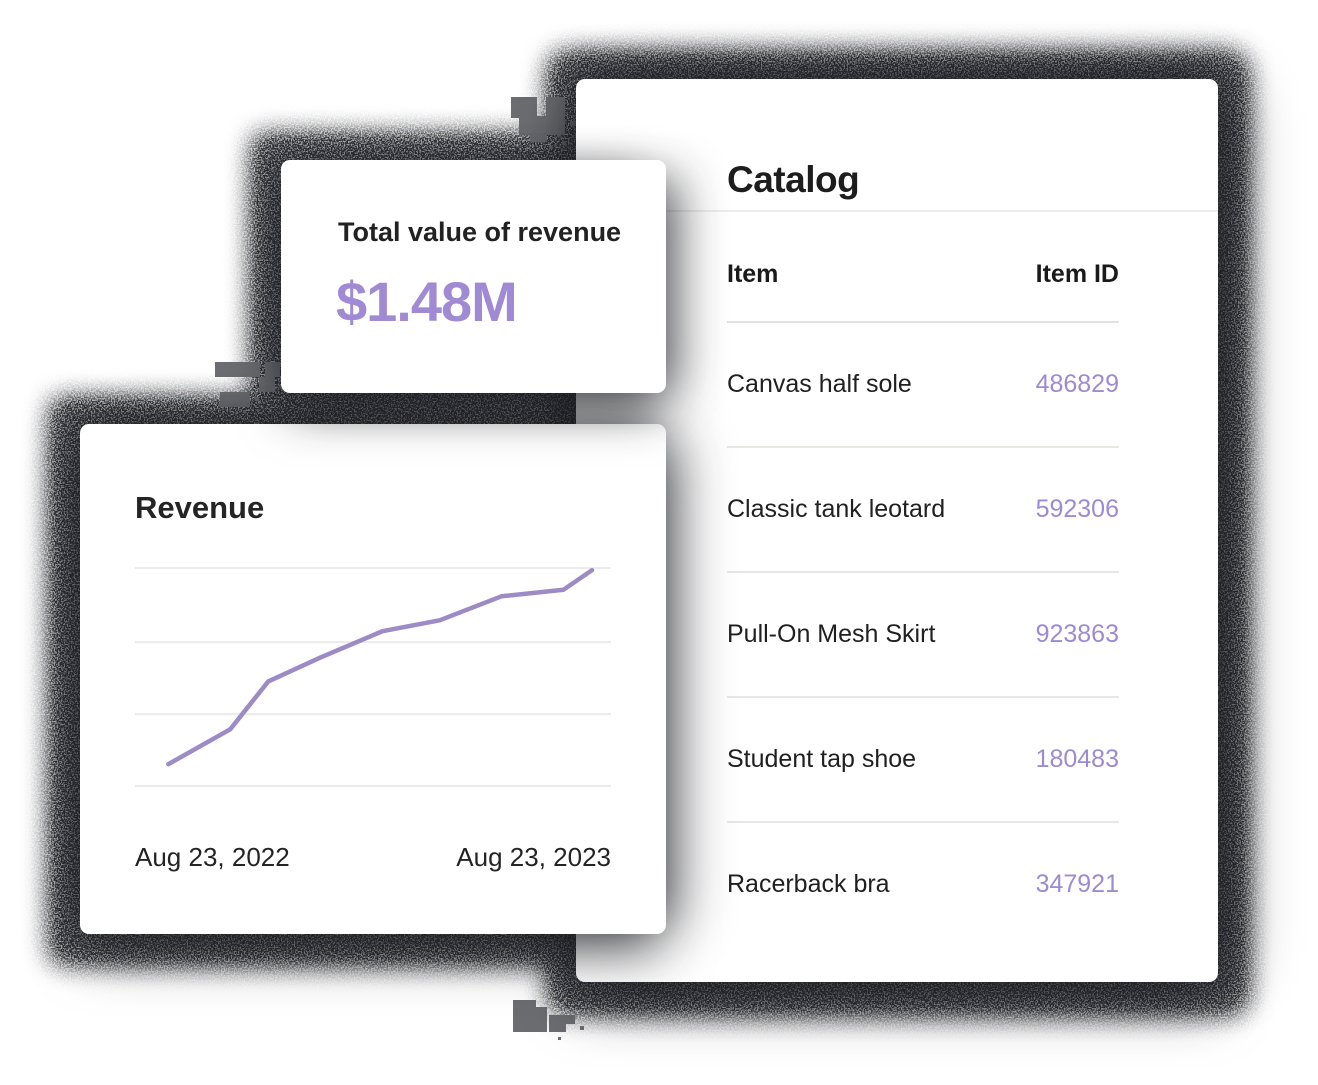  I want to click on table-row: Classic tank leotard 592306, so click(923, 510).